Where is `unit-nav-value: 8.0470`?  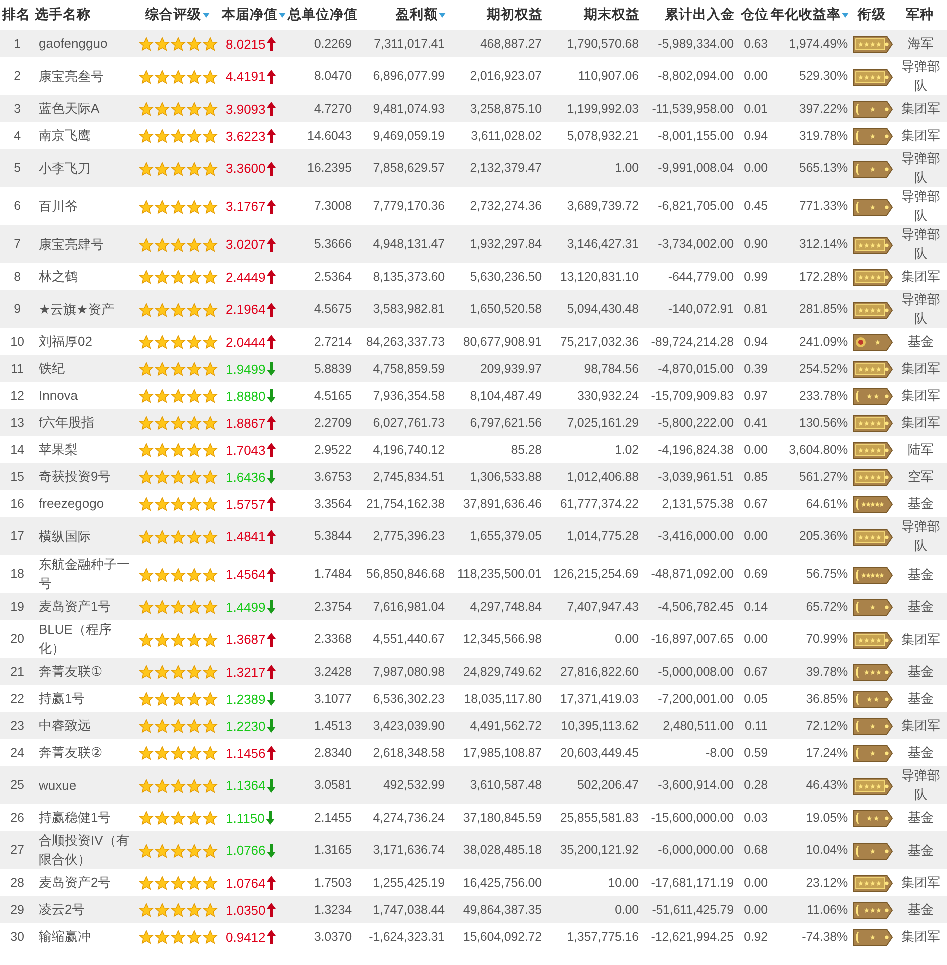 unit-nav-value: 8.0470 is located at coordinates (333, 76).